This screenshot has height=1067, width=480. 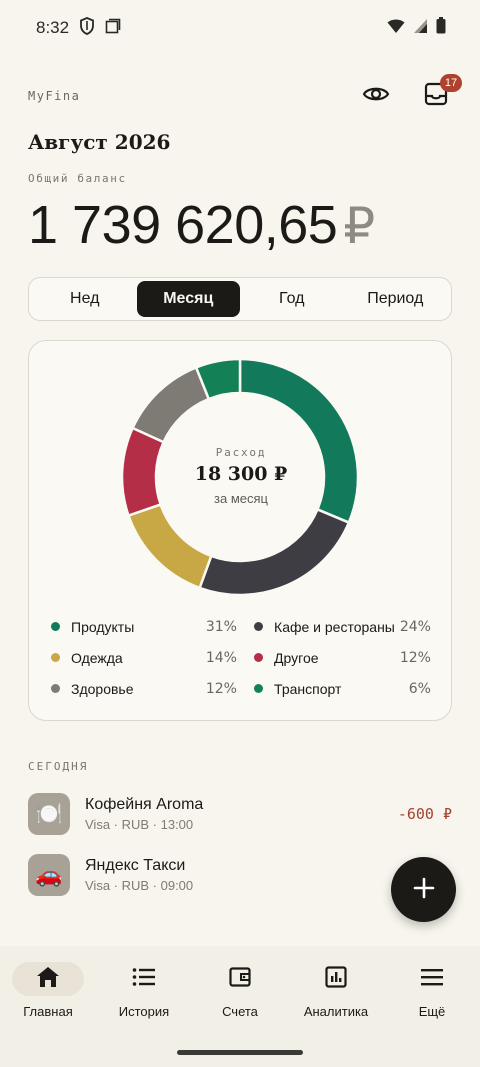 What do you see at coordinates (144, 627) in the screenshot?
I see `legend-item: Продукты 31%` at bounding box center [144, 627].